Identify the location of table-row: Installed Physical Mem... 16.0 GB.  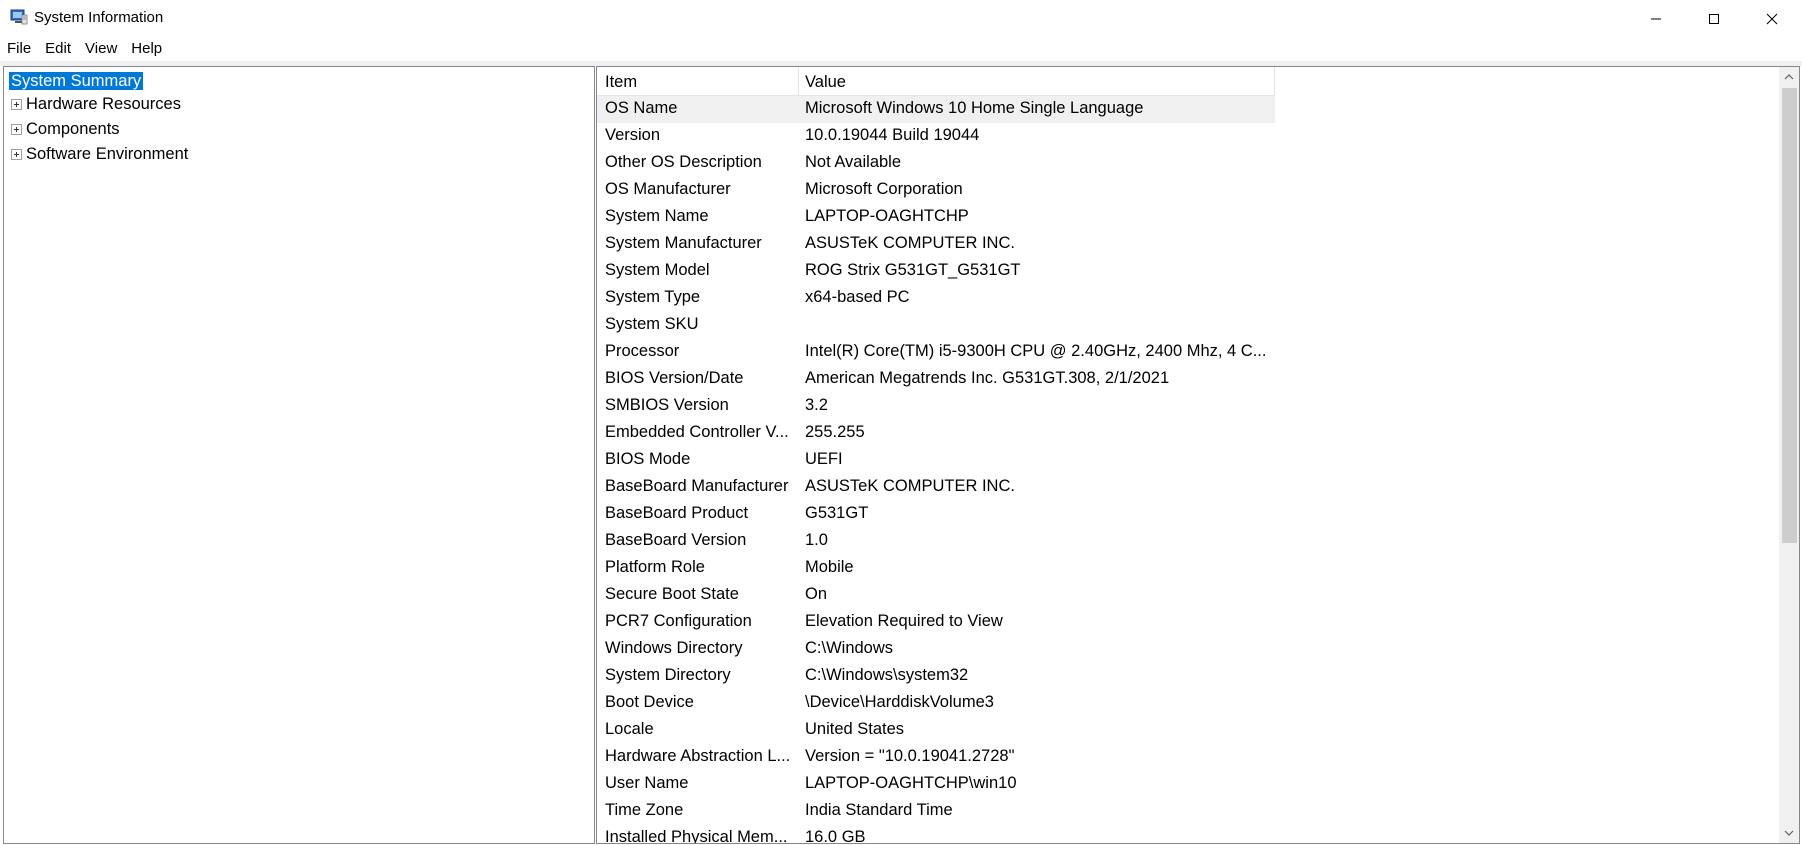
(936, 834).